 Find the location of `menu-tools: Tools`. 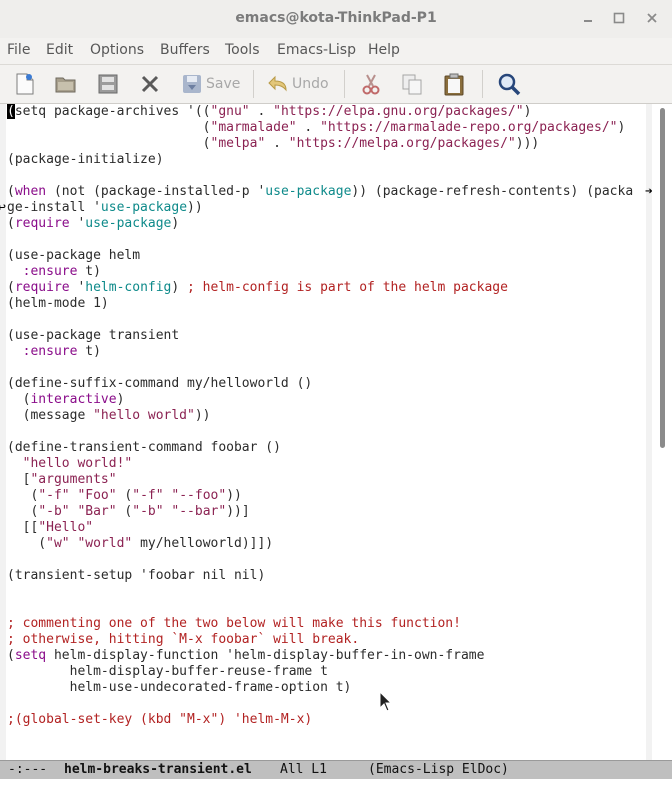

menu-tools: Tools is located at coordinates (242, 50).